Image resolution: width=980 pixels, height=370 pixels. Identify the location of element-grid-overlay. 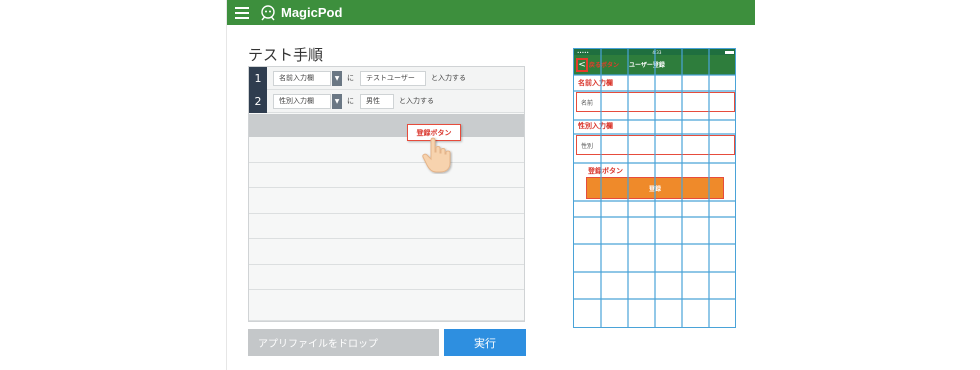
(654, 188).